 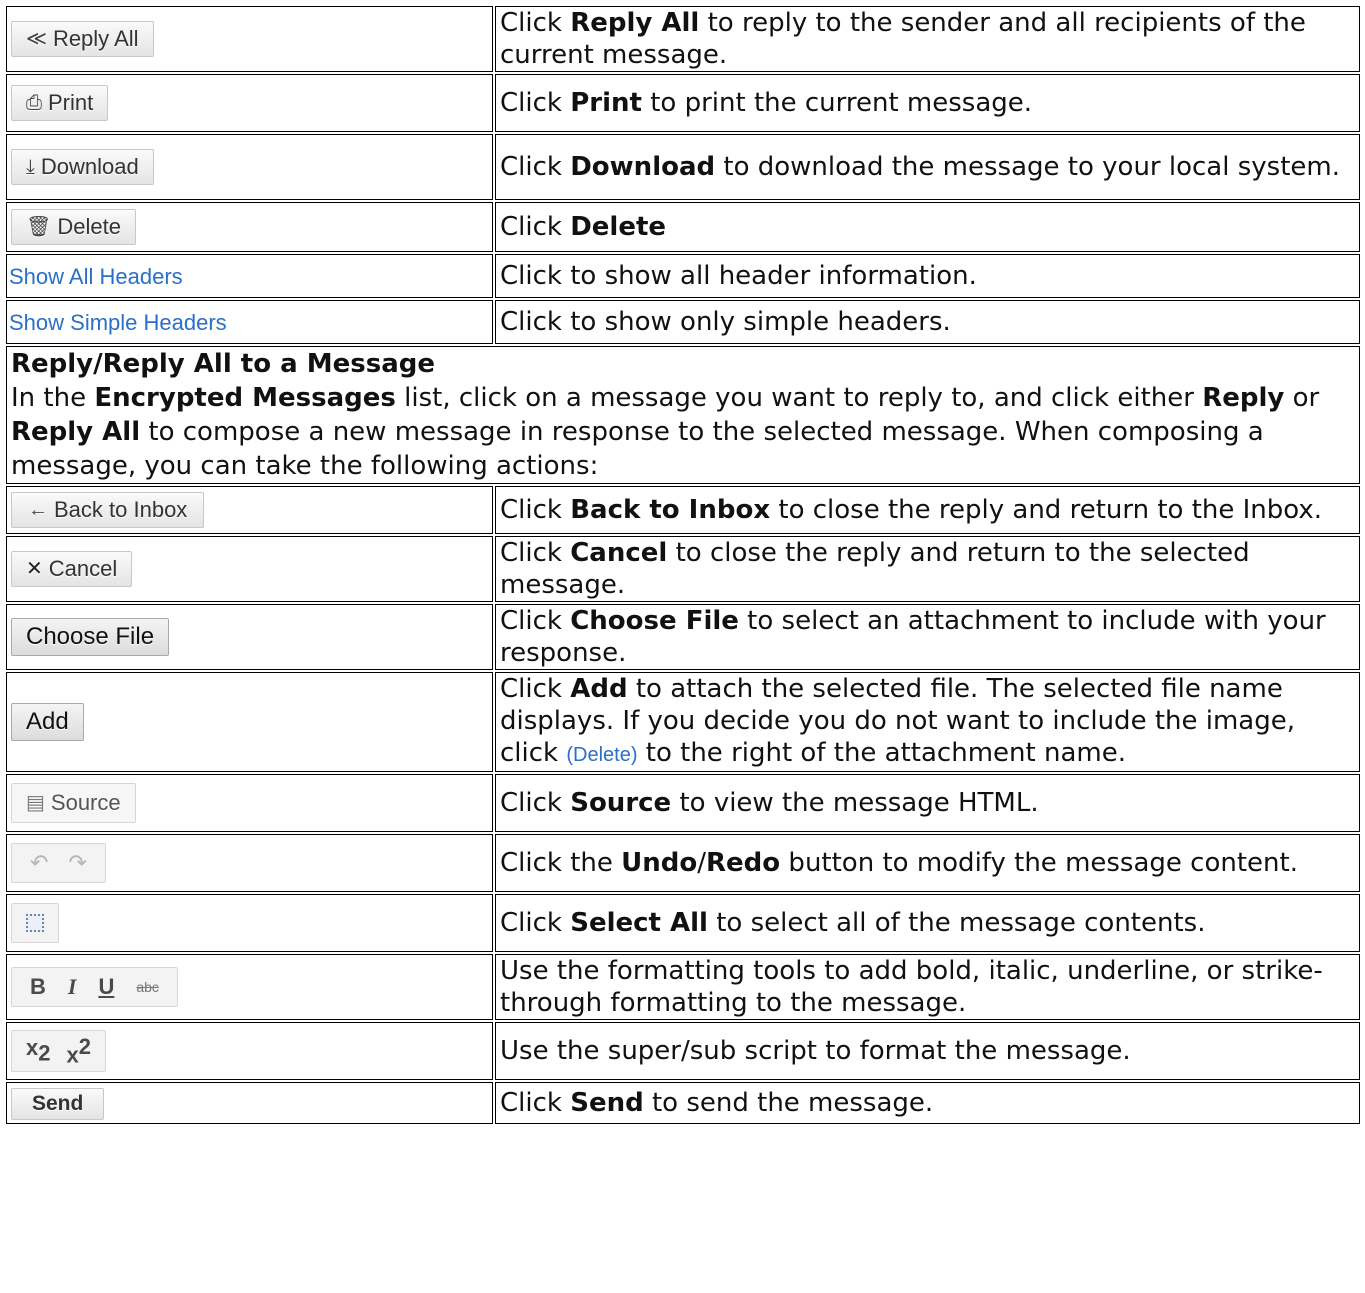 What do you see at coordinates (73, 803) in the screenshot?
I see `source-button: ▤ Source` at bounding box center [73, 803].